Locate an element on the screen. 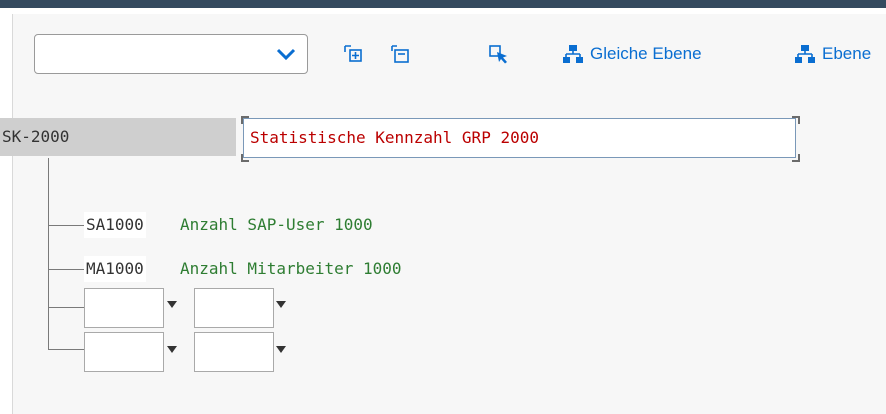 This screenshot has width=886, height=414. child-node-description: Anzahl SAP-User 1000 is located at coordinates (276, 224).